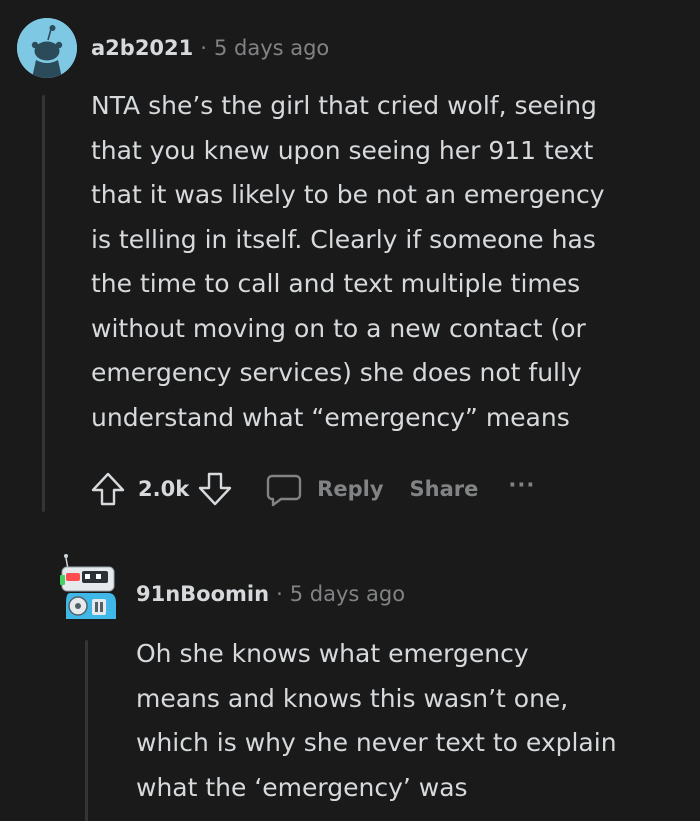 The image size is (700, 821). Describe the element at coordinates (521, 485) in the screenshot. I see `more-options-icon: ···` at that location.